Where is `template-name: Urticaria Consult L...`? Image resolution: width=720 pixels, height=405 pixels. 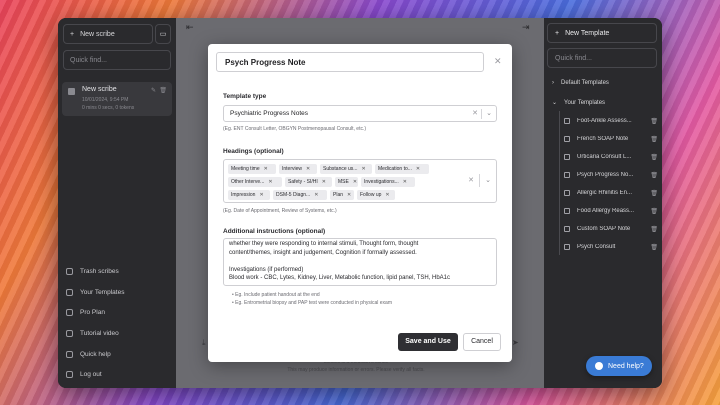 template-name: Urticaria Consult L... is located at coordinates (604, 157).